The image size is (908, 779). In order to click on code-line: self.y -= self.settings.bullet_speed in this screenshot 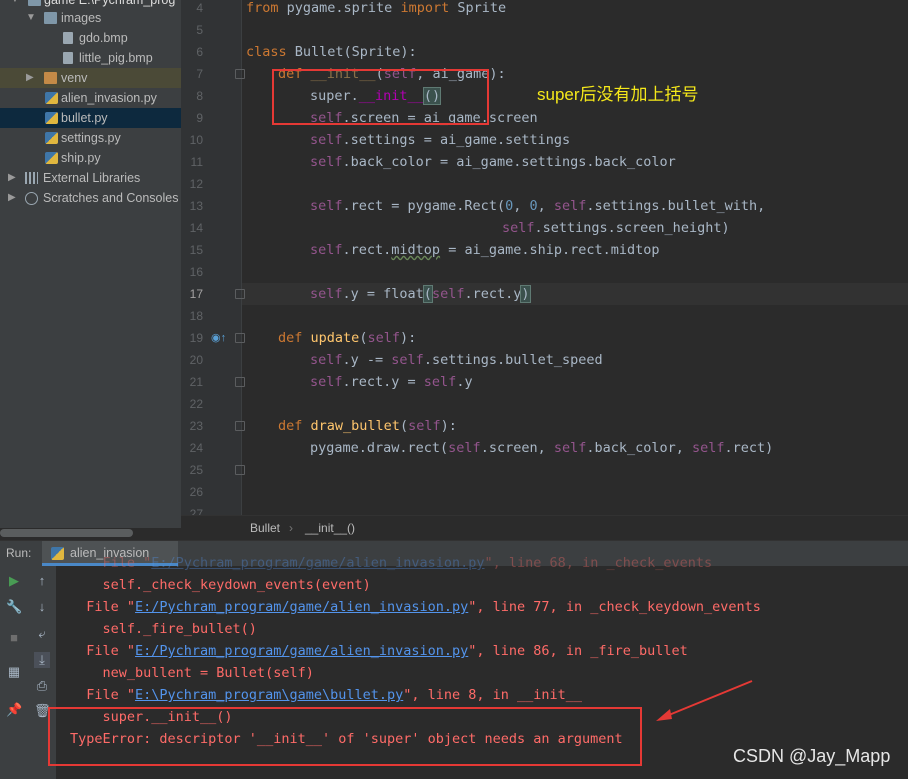, I will do `click(456, 360)`.